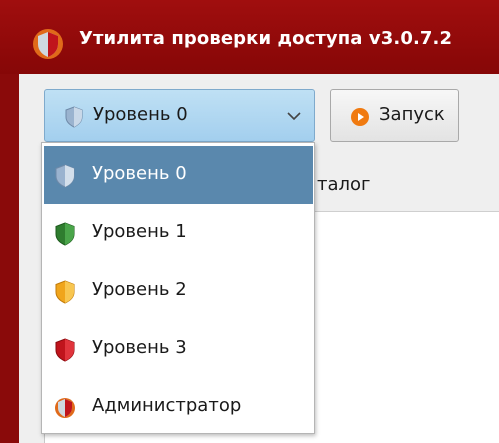 Image resolution: width=499 pixels, height=443 pixels. I want to click on play-icon, so click(360, 117).